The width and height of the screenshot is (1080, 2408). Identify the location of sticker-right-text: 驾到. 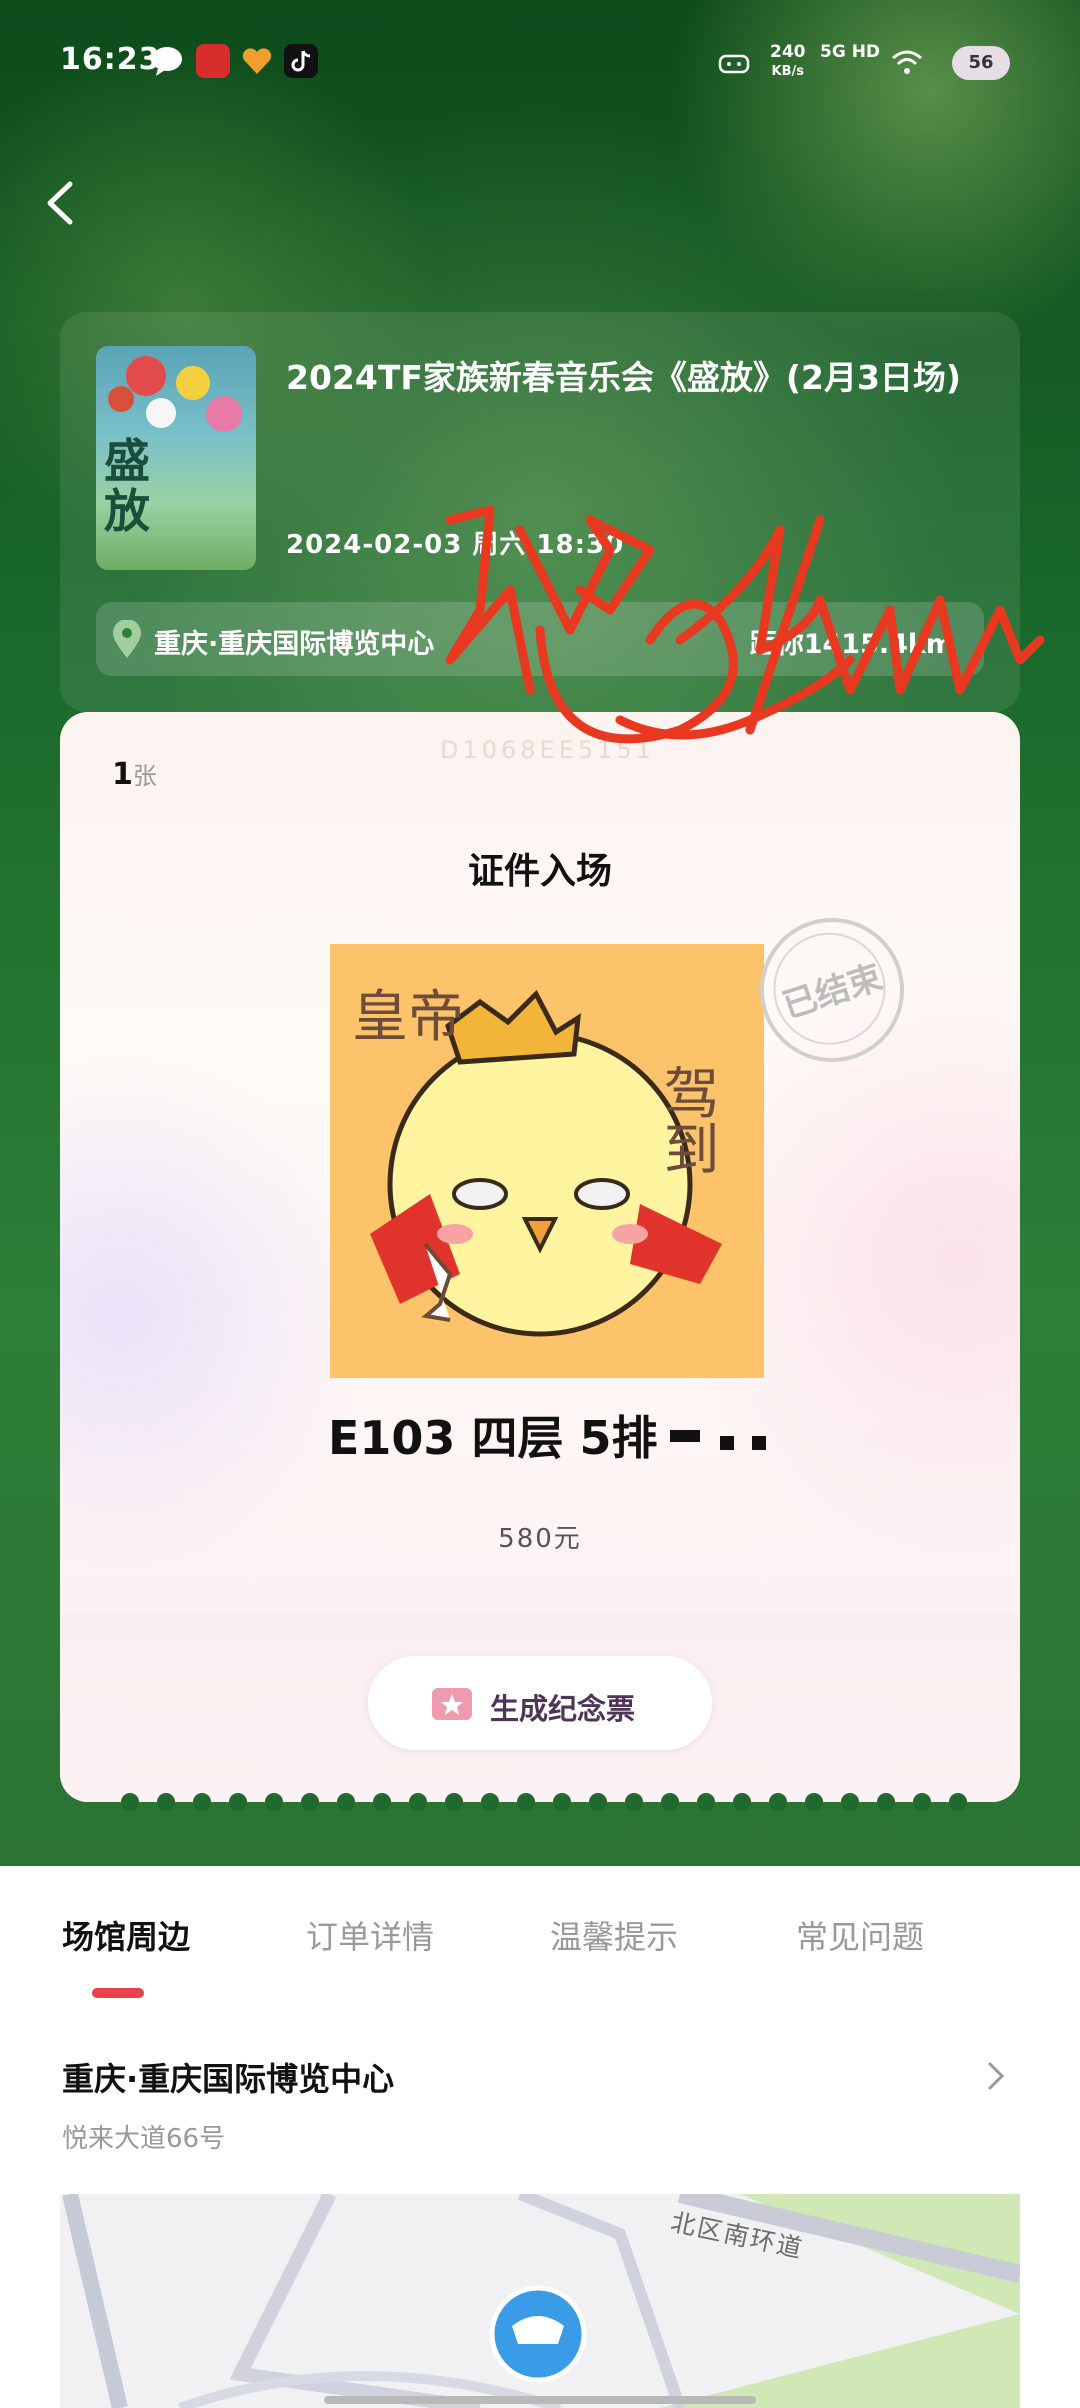
(686, 1120).